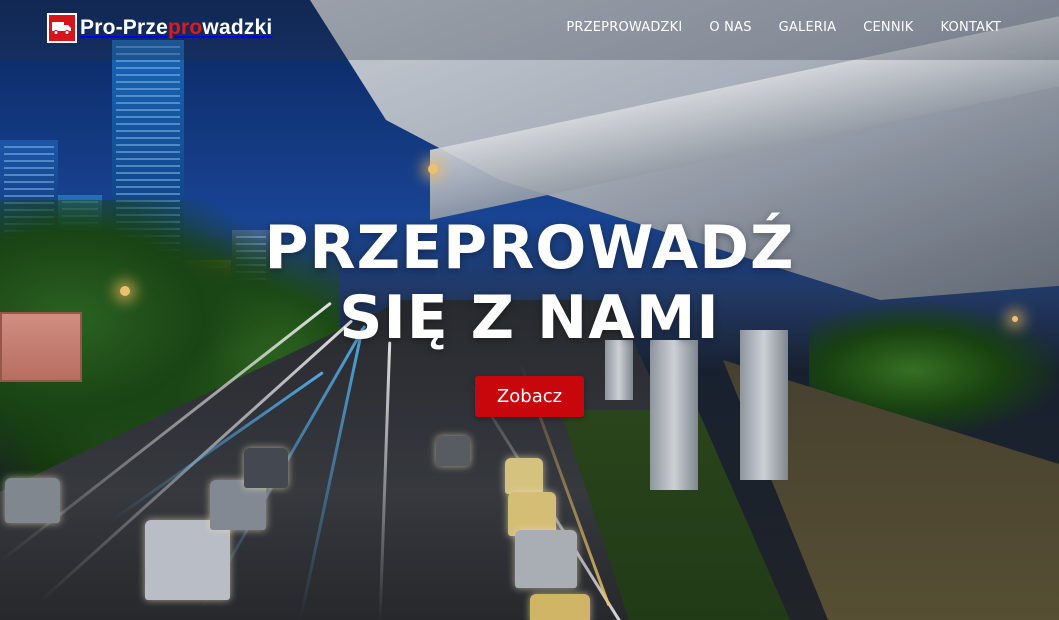  Describe the element at coordinates (971, 27) in the screenshot. I see `nav-item-kontakt: KONTAKT` at that location.